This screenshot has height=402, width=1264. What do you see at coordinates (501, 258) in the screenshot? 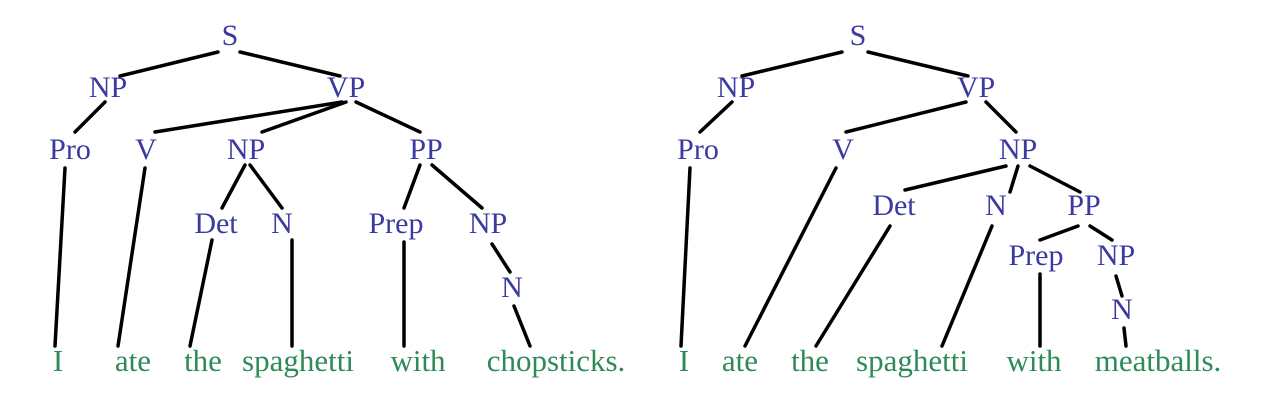
I see `edge-nppp-n` at bounding box center [501, 258].